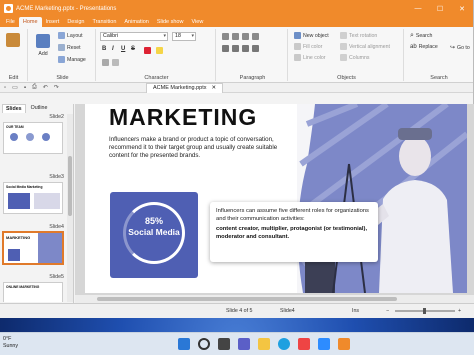 Image resolution: width=474 pixels, height=355 pixels. I want to click on goto-button: ↪ Go to, so click(460, 48).